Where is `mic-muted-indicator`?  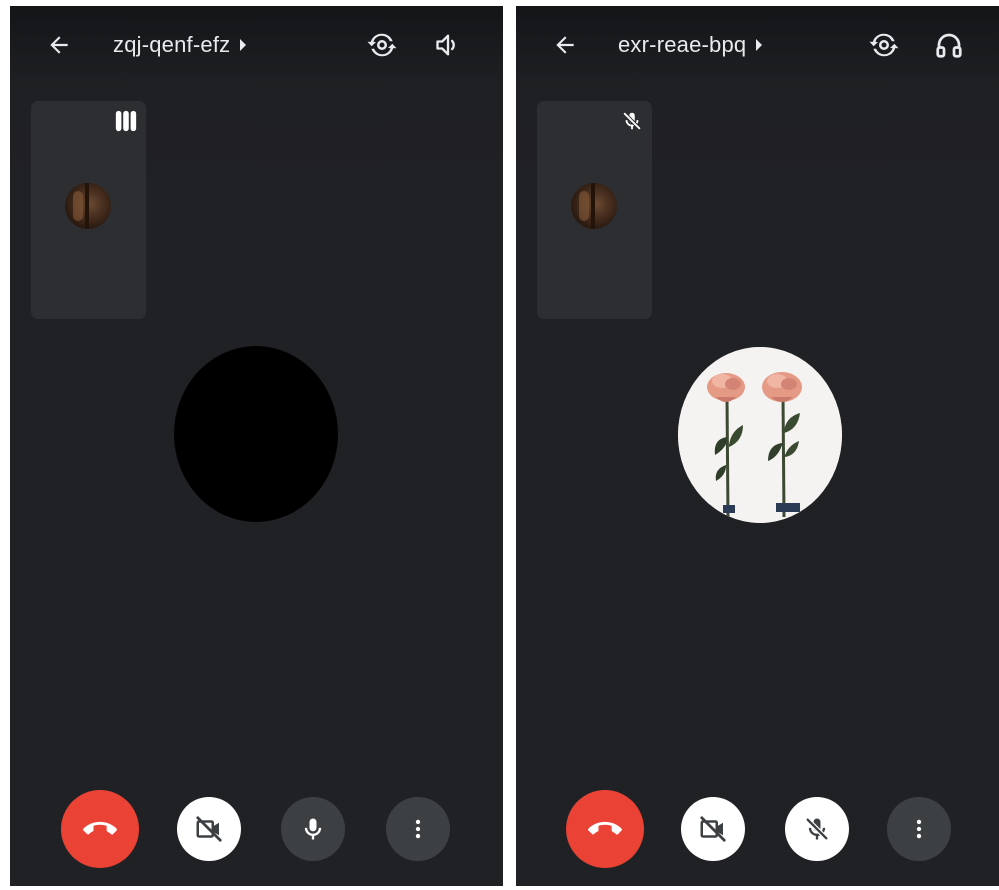
mic-muted-indicator is located at coordinates (632, 121).